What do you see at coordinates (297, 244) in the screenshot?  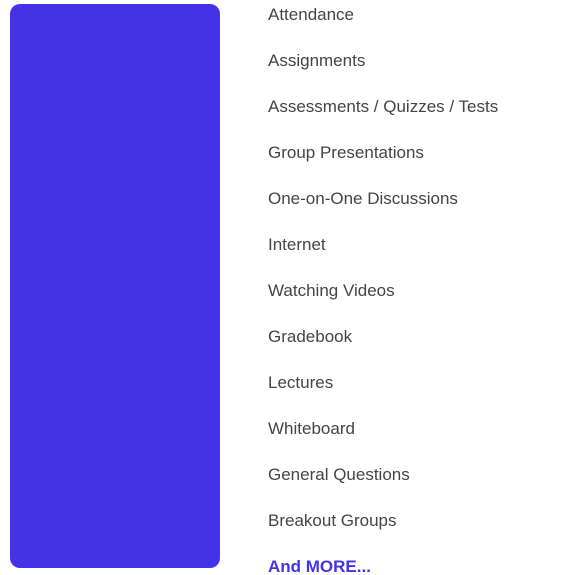 I see `feature-item-internet: Internet` at bounding box center [297, 244].